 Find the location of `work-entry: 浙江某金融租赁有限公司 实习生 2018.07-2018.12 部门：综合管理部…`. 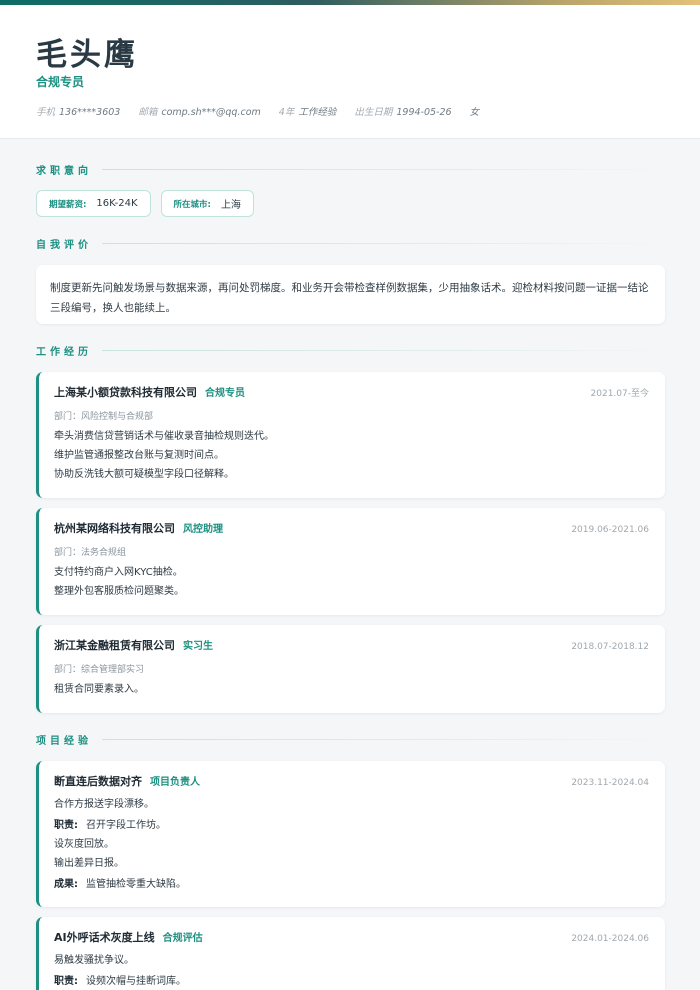

work-entry: 浙江某金融租赁有限公司 实习生 2018.07-2018.12 部门：综合管理部… is located at coordinates (350, 669).